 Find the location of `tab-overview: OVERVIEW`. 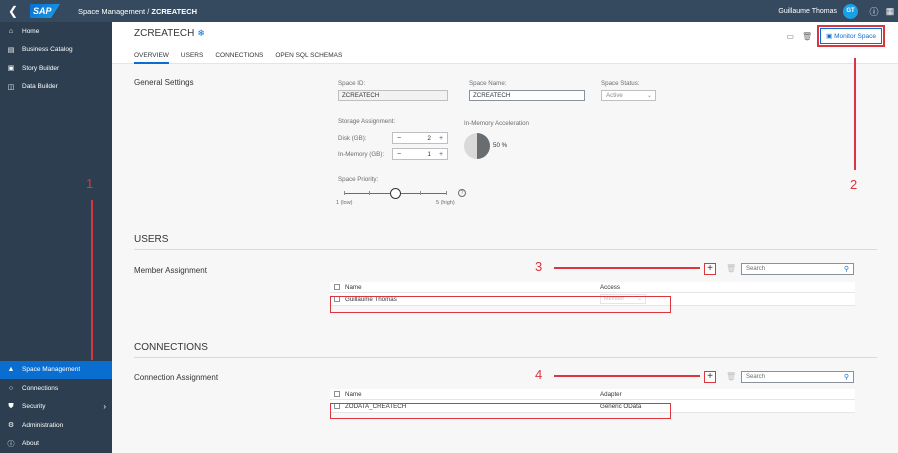

tab-overview: OVERVIEW is located at coordinates (151, 58).